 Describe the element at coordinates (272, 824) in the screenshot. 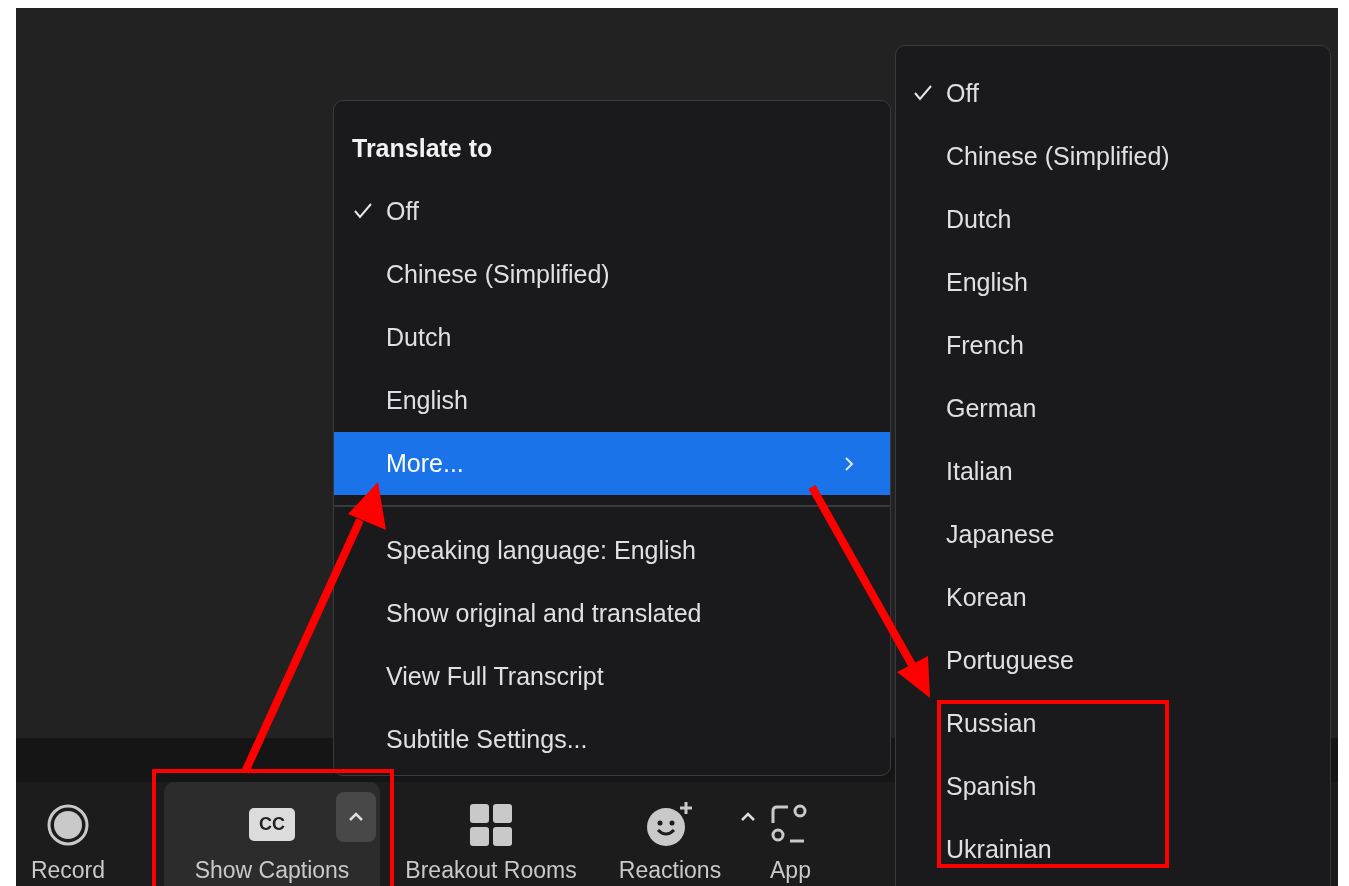

I see `cc-badge: CC` at that location.